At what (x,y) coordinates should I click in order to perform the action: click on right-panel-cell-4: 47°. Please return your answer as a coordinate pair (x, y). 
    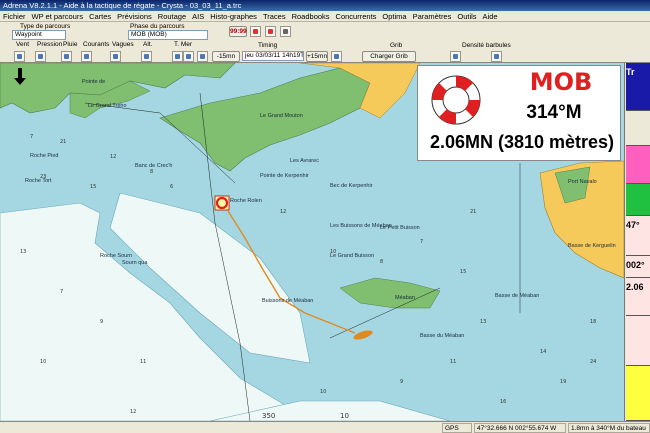
    Looking at the image, I should click on (638, 236).